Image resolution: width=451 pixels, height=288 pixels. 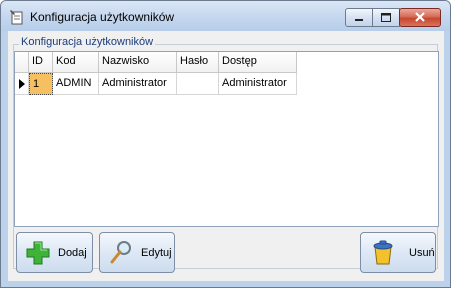 I want to click on column-header-id: ID, so click(x=41, y=62).